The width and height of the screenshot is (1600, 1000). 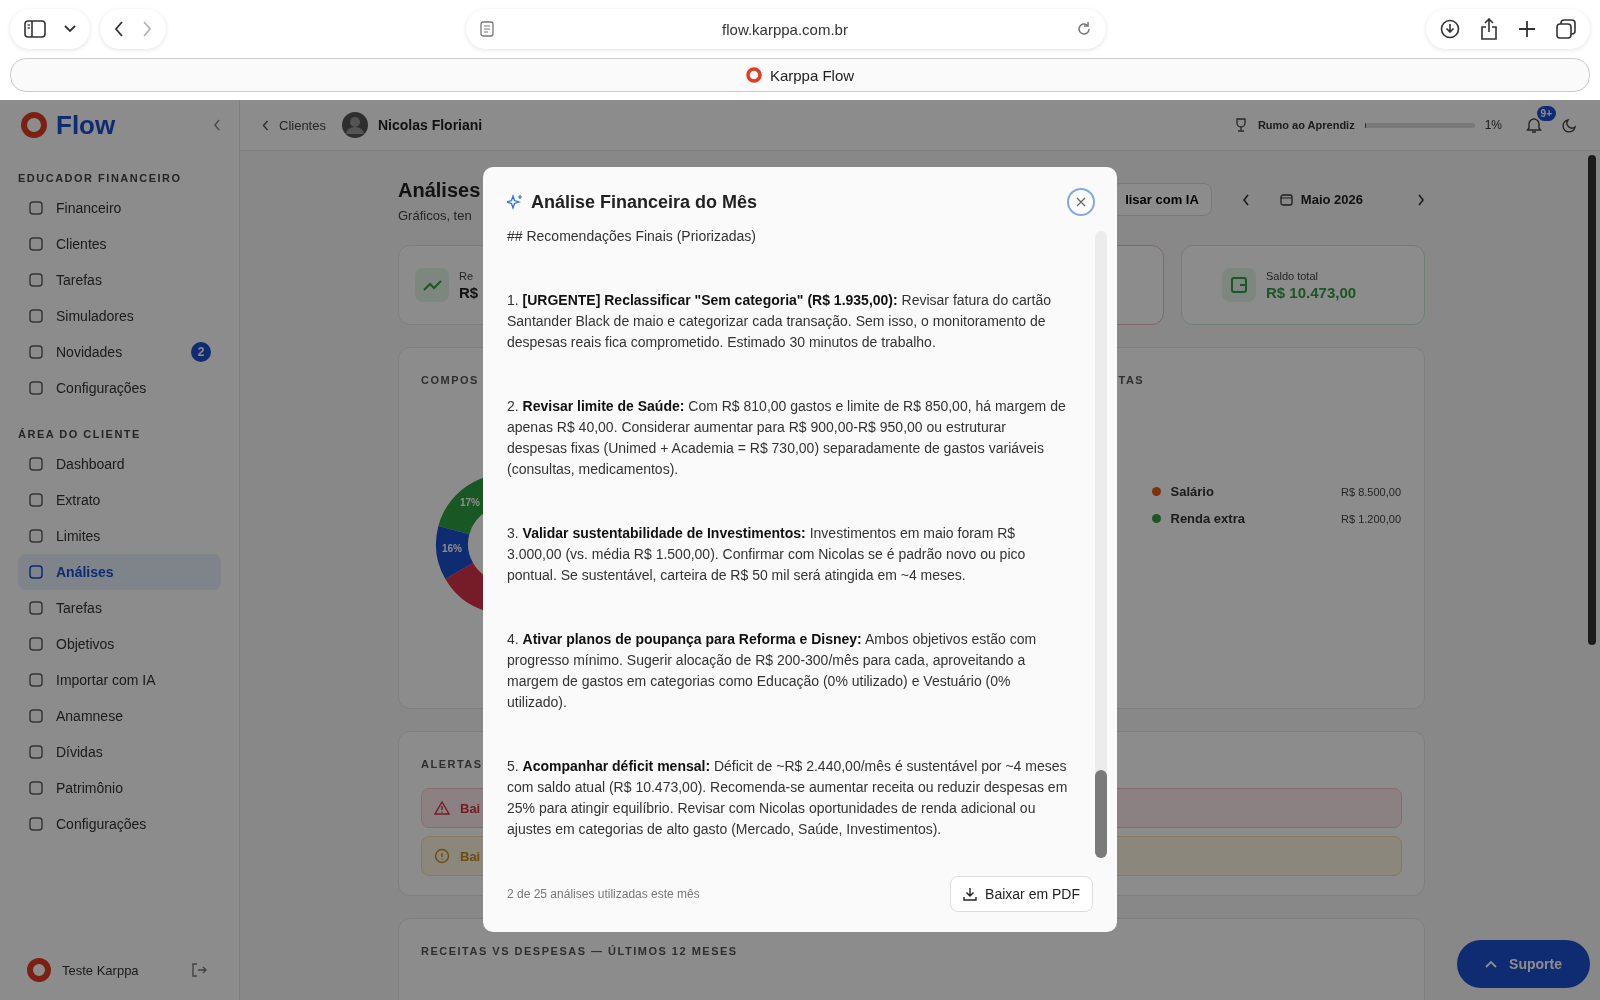 I want to click on legend-label: Renda extra, so click(x=1207, y=518).